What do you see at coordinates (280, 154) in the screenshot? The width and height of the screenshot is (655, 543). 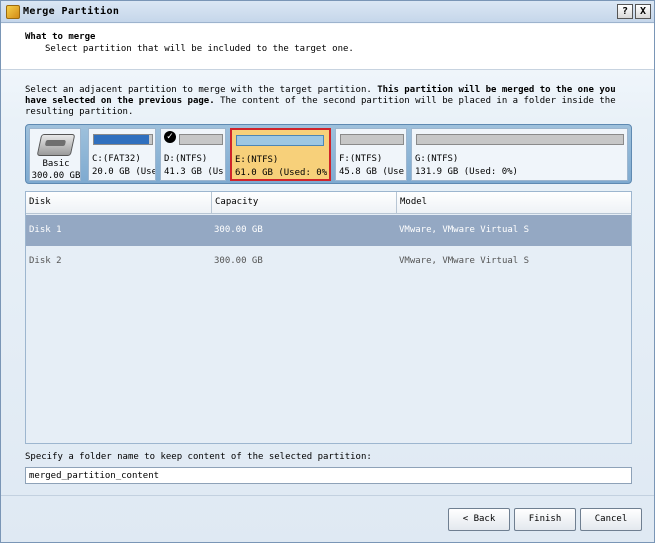 I see `partition-tile-e: E:(NTFS) 61.0 GB (Used: 0%` at bounding box center [280, 154].